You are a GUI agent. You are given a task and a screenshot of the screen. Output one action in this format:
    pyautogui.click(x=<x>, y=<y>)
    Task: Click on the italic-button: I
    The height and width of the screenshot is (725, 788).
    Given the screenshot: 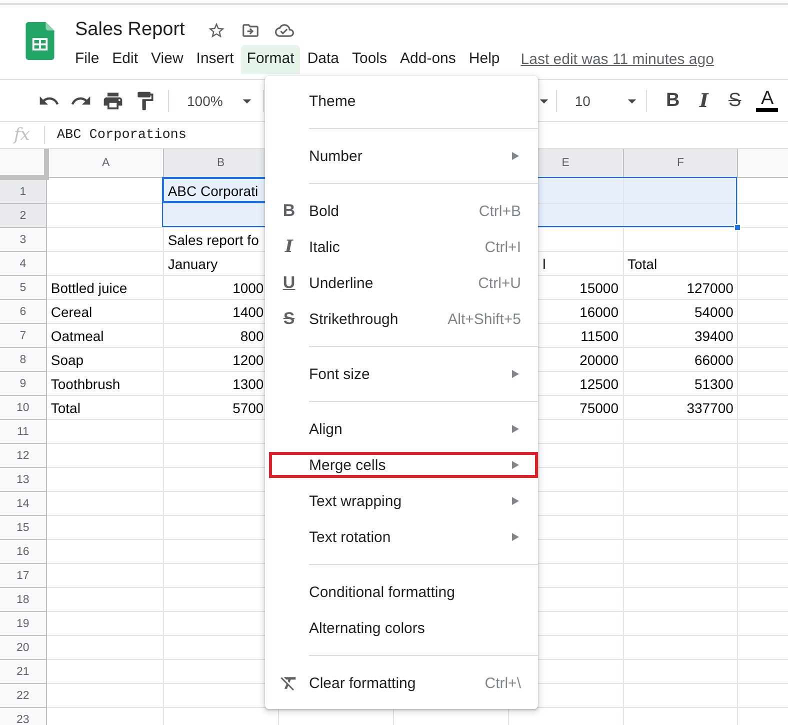 What is the action you would take?
    pyautogui.click(x=704, y=101)
    